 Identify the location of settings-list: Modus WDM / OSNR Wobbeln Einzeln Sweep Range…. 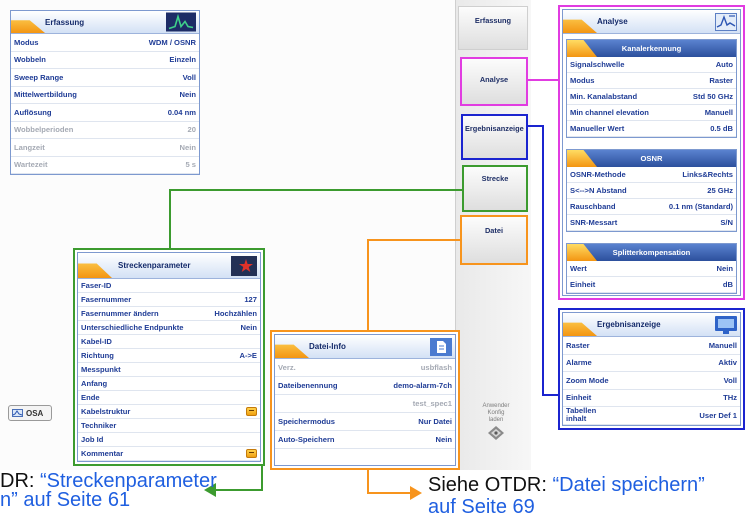
(105, 104).